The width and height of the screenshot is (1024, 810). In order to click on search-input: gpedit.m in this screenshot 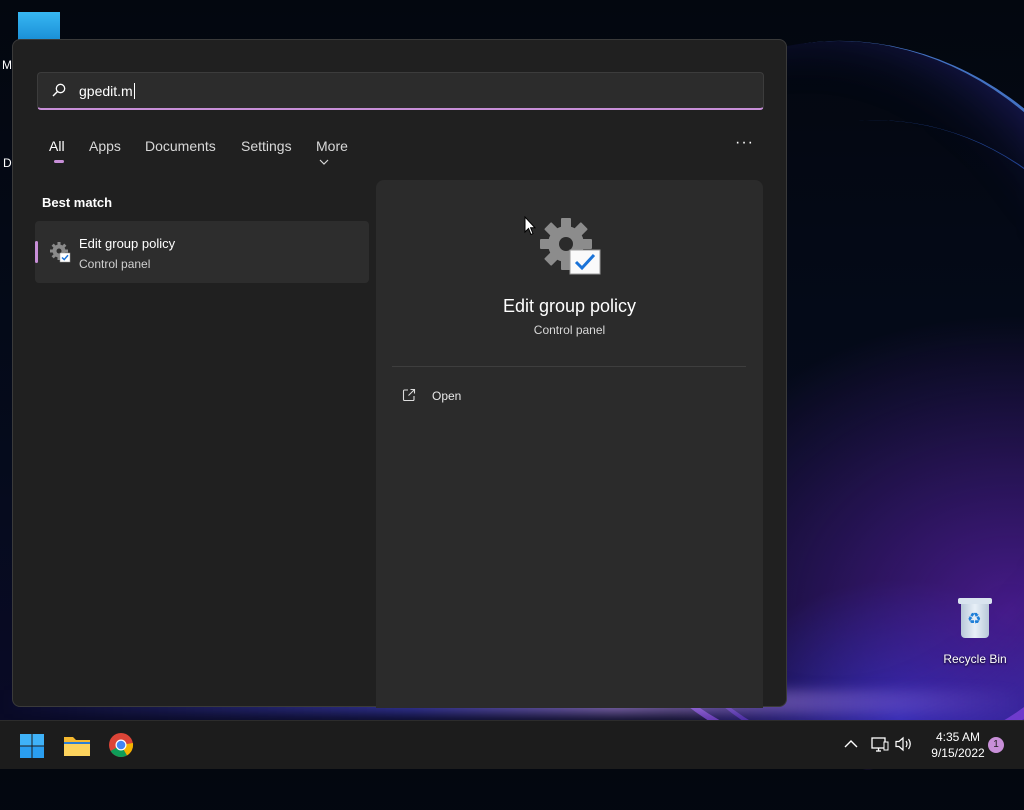, I will do `click(400, 91)`.